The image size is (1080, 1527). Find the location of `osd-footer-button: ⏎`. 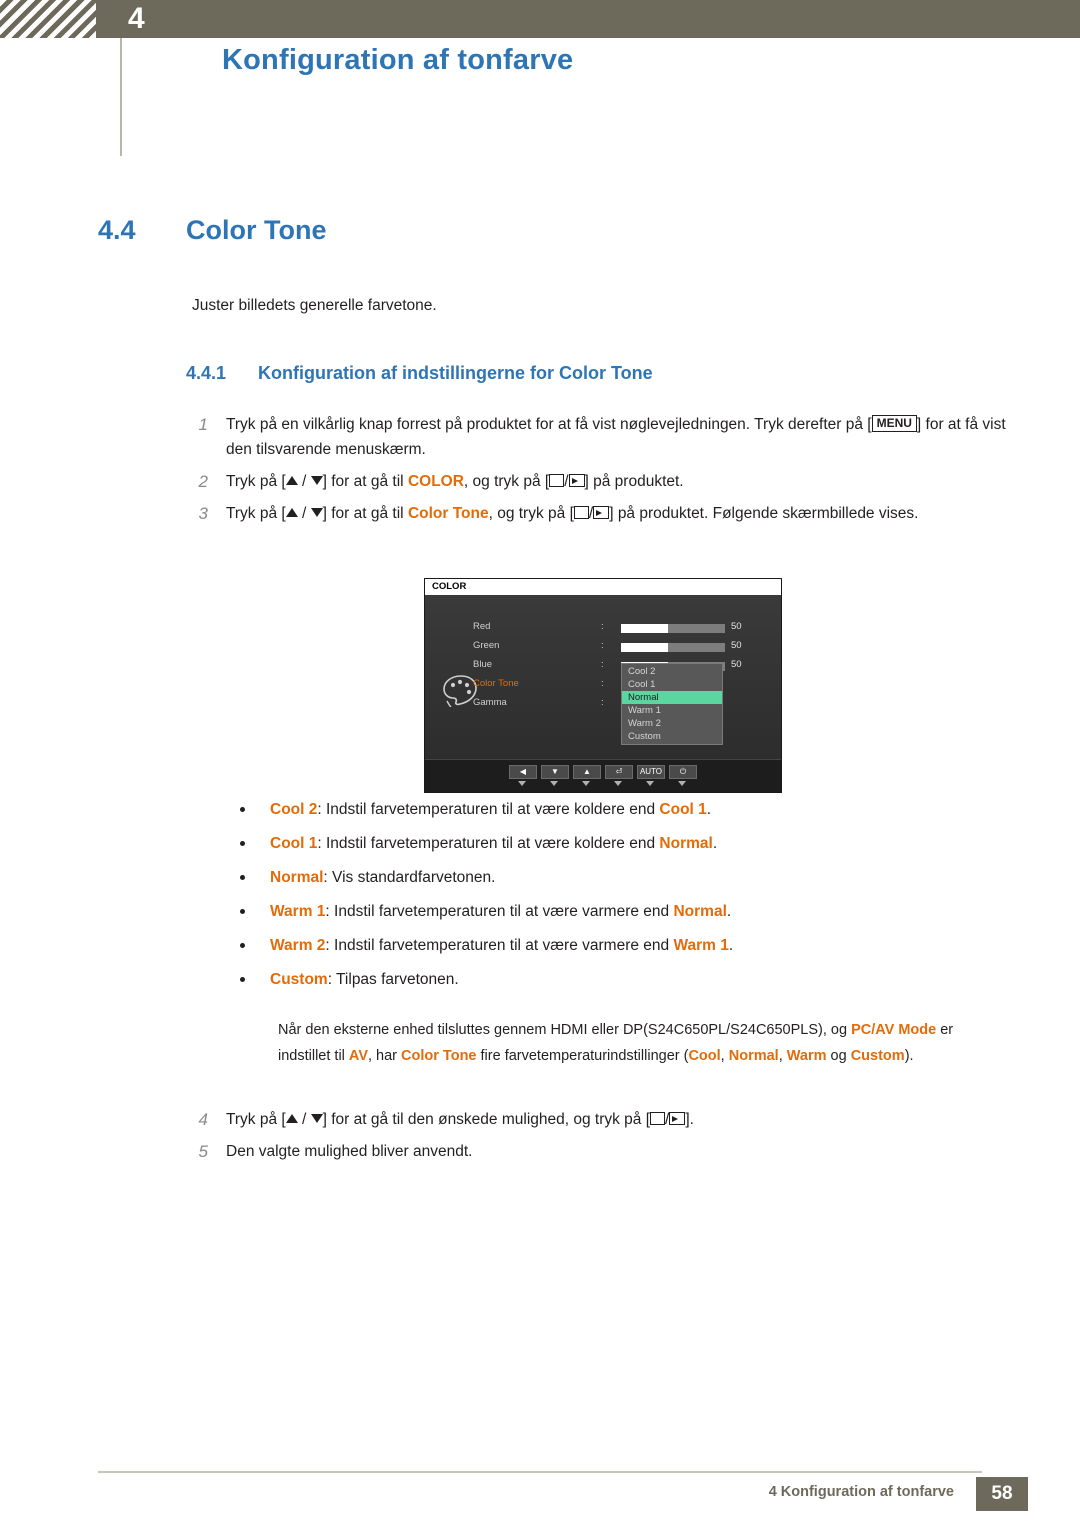

osd-footer-button: ⏎ is located at coordinates (619, 772).